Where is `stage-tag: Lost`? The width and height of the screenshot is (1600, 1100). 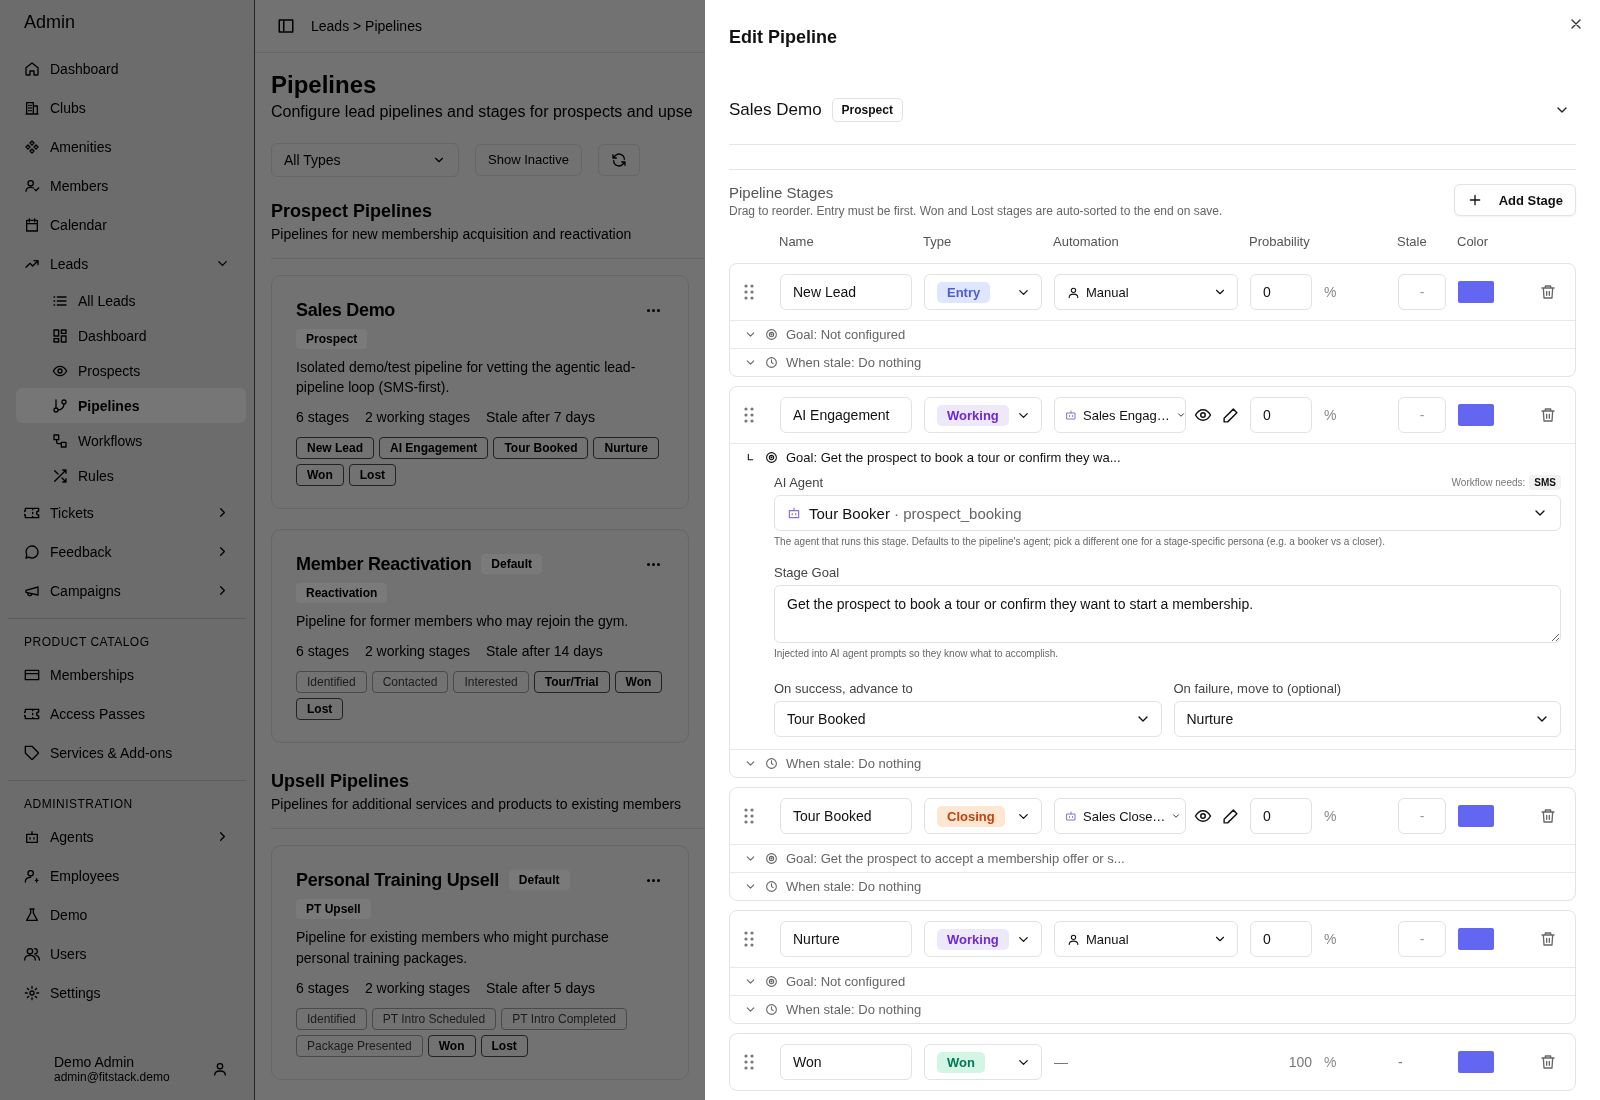
stage-tag: Lost is located at coordinates (504, 1046).